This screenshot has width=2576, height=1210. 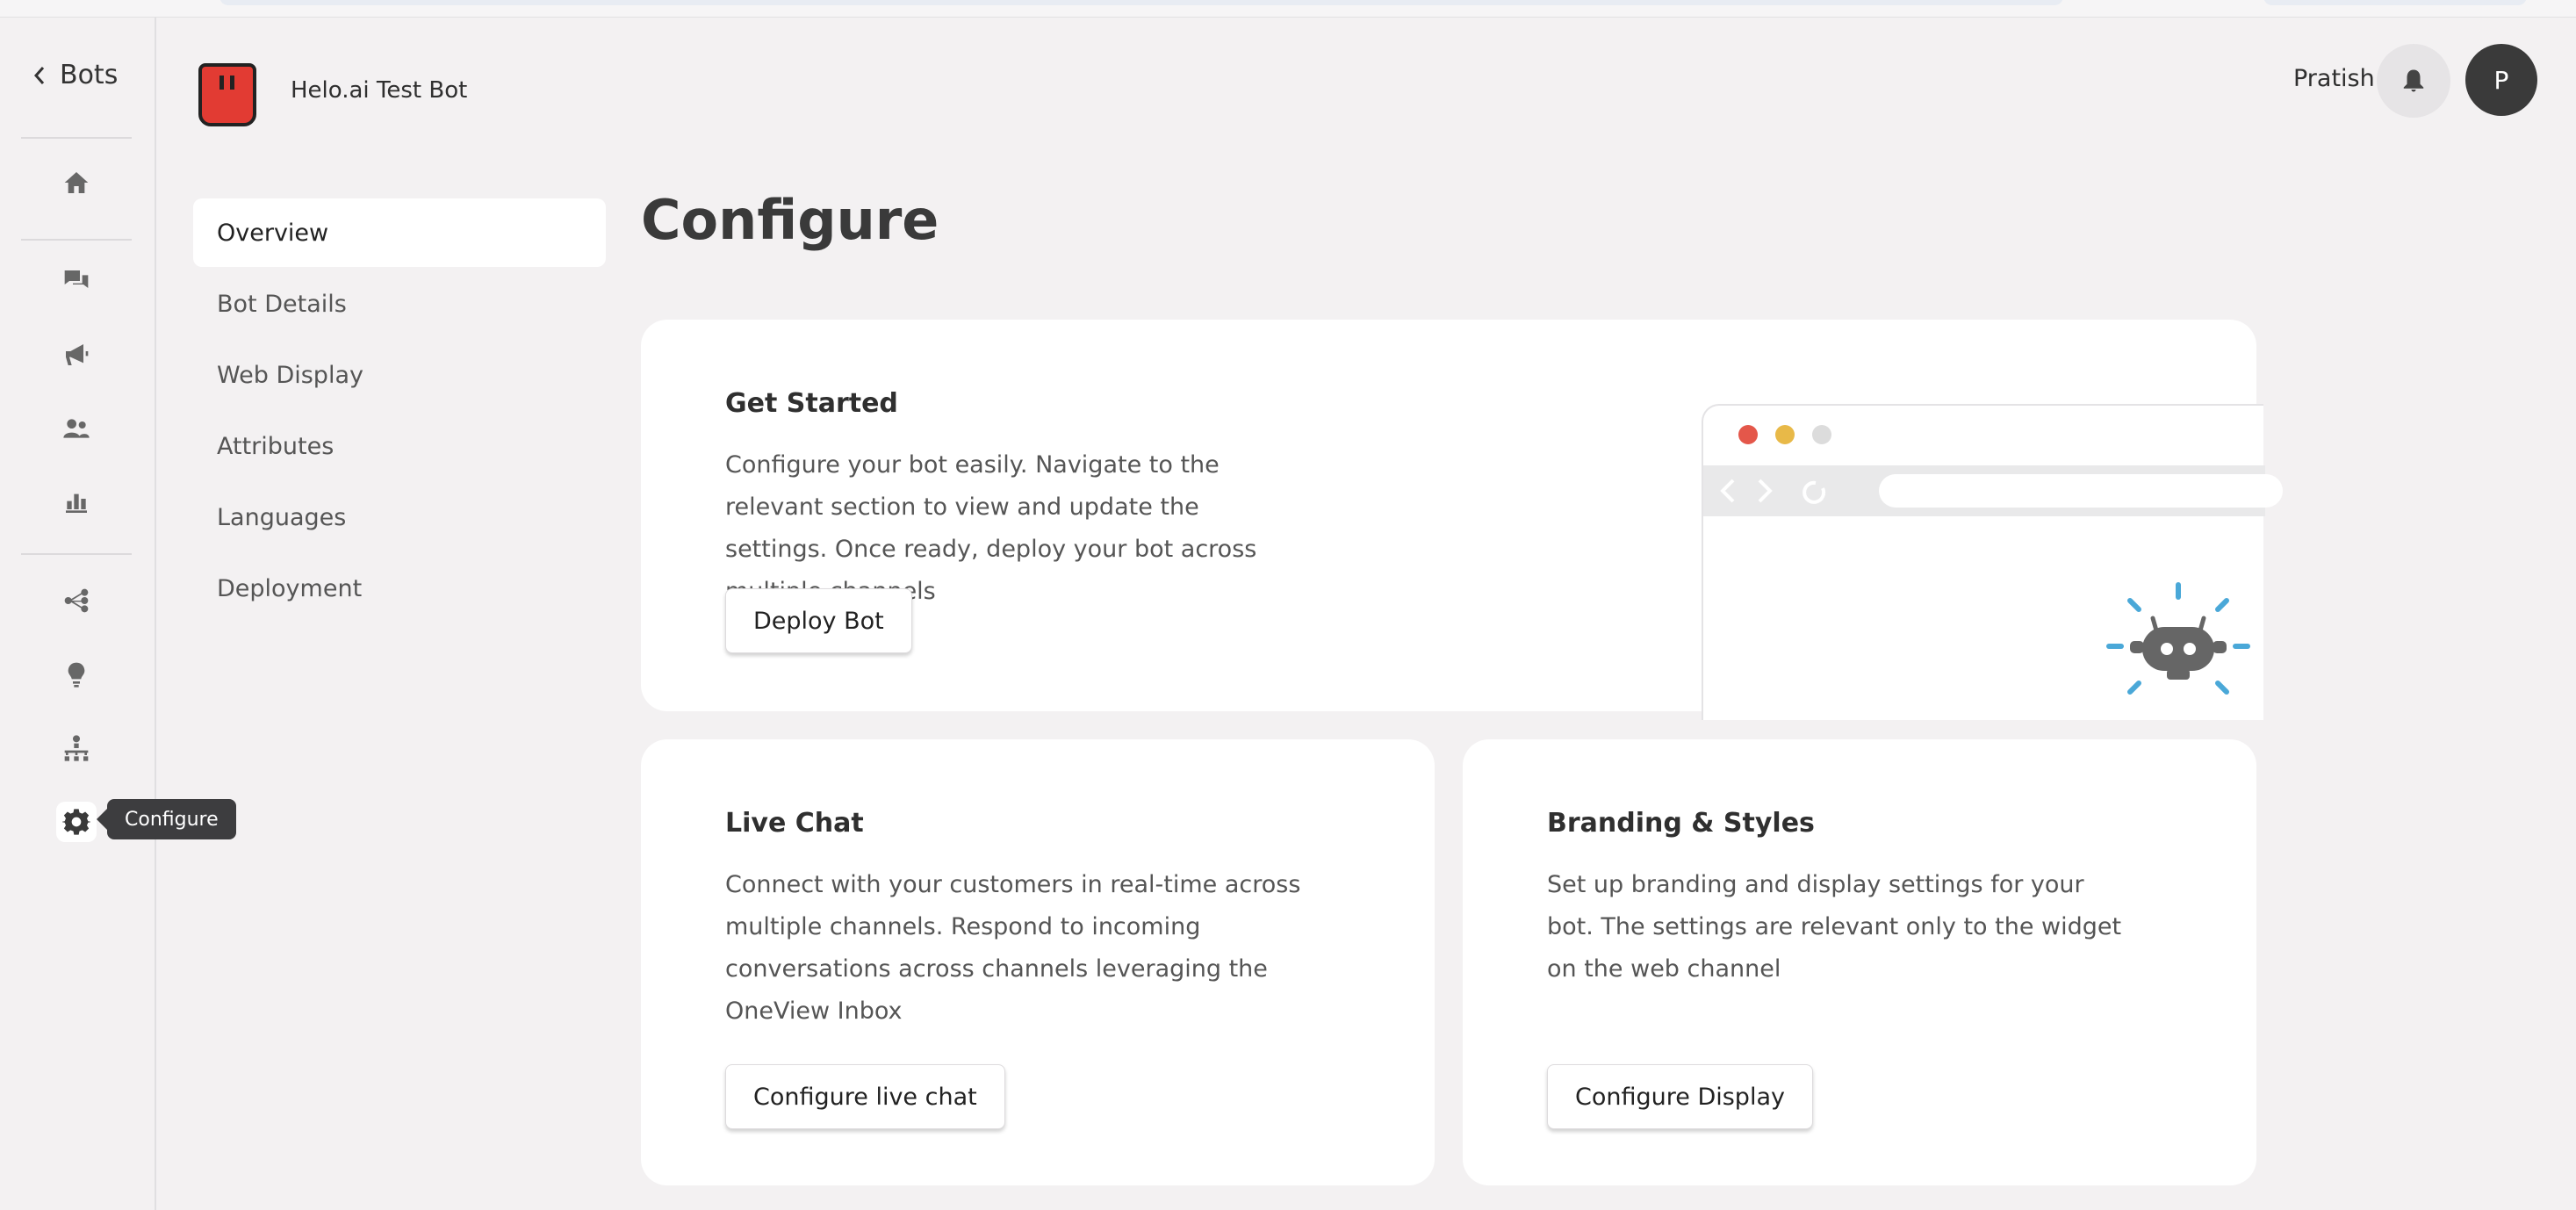 I want to click on user-avatar: P, so click(x=2501, y=80).